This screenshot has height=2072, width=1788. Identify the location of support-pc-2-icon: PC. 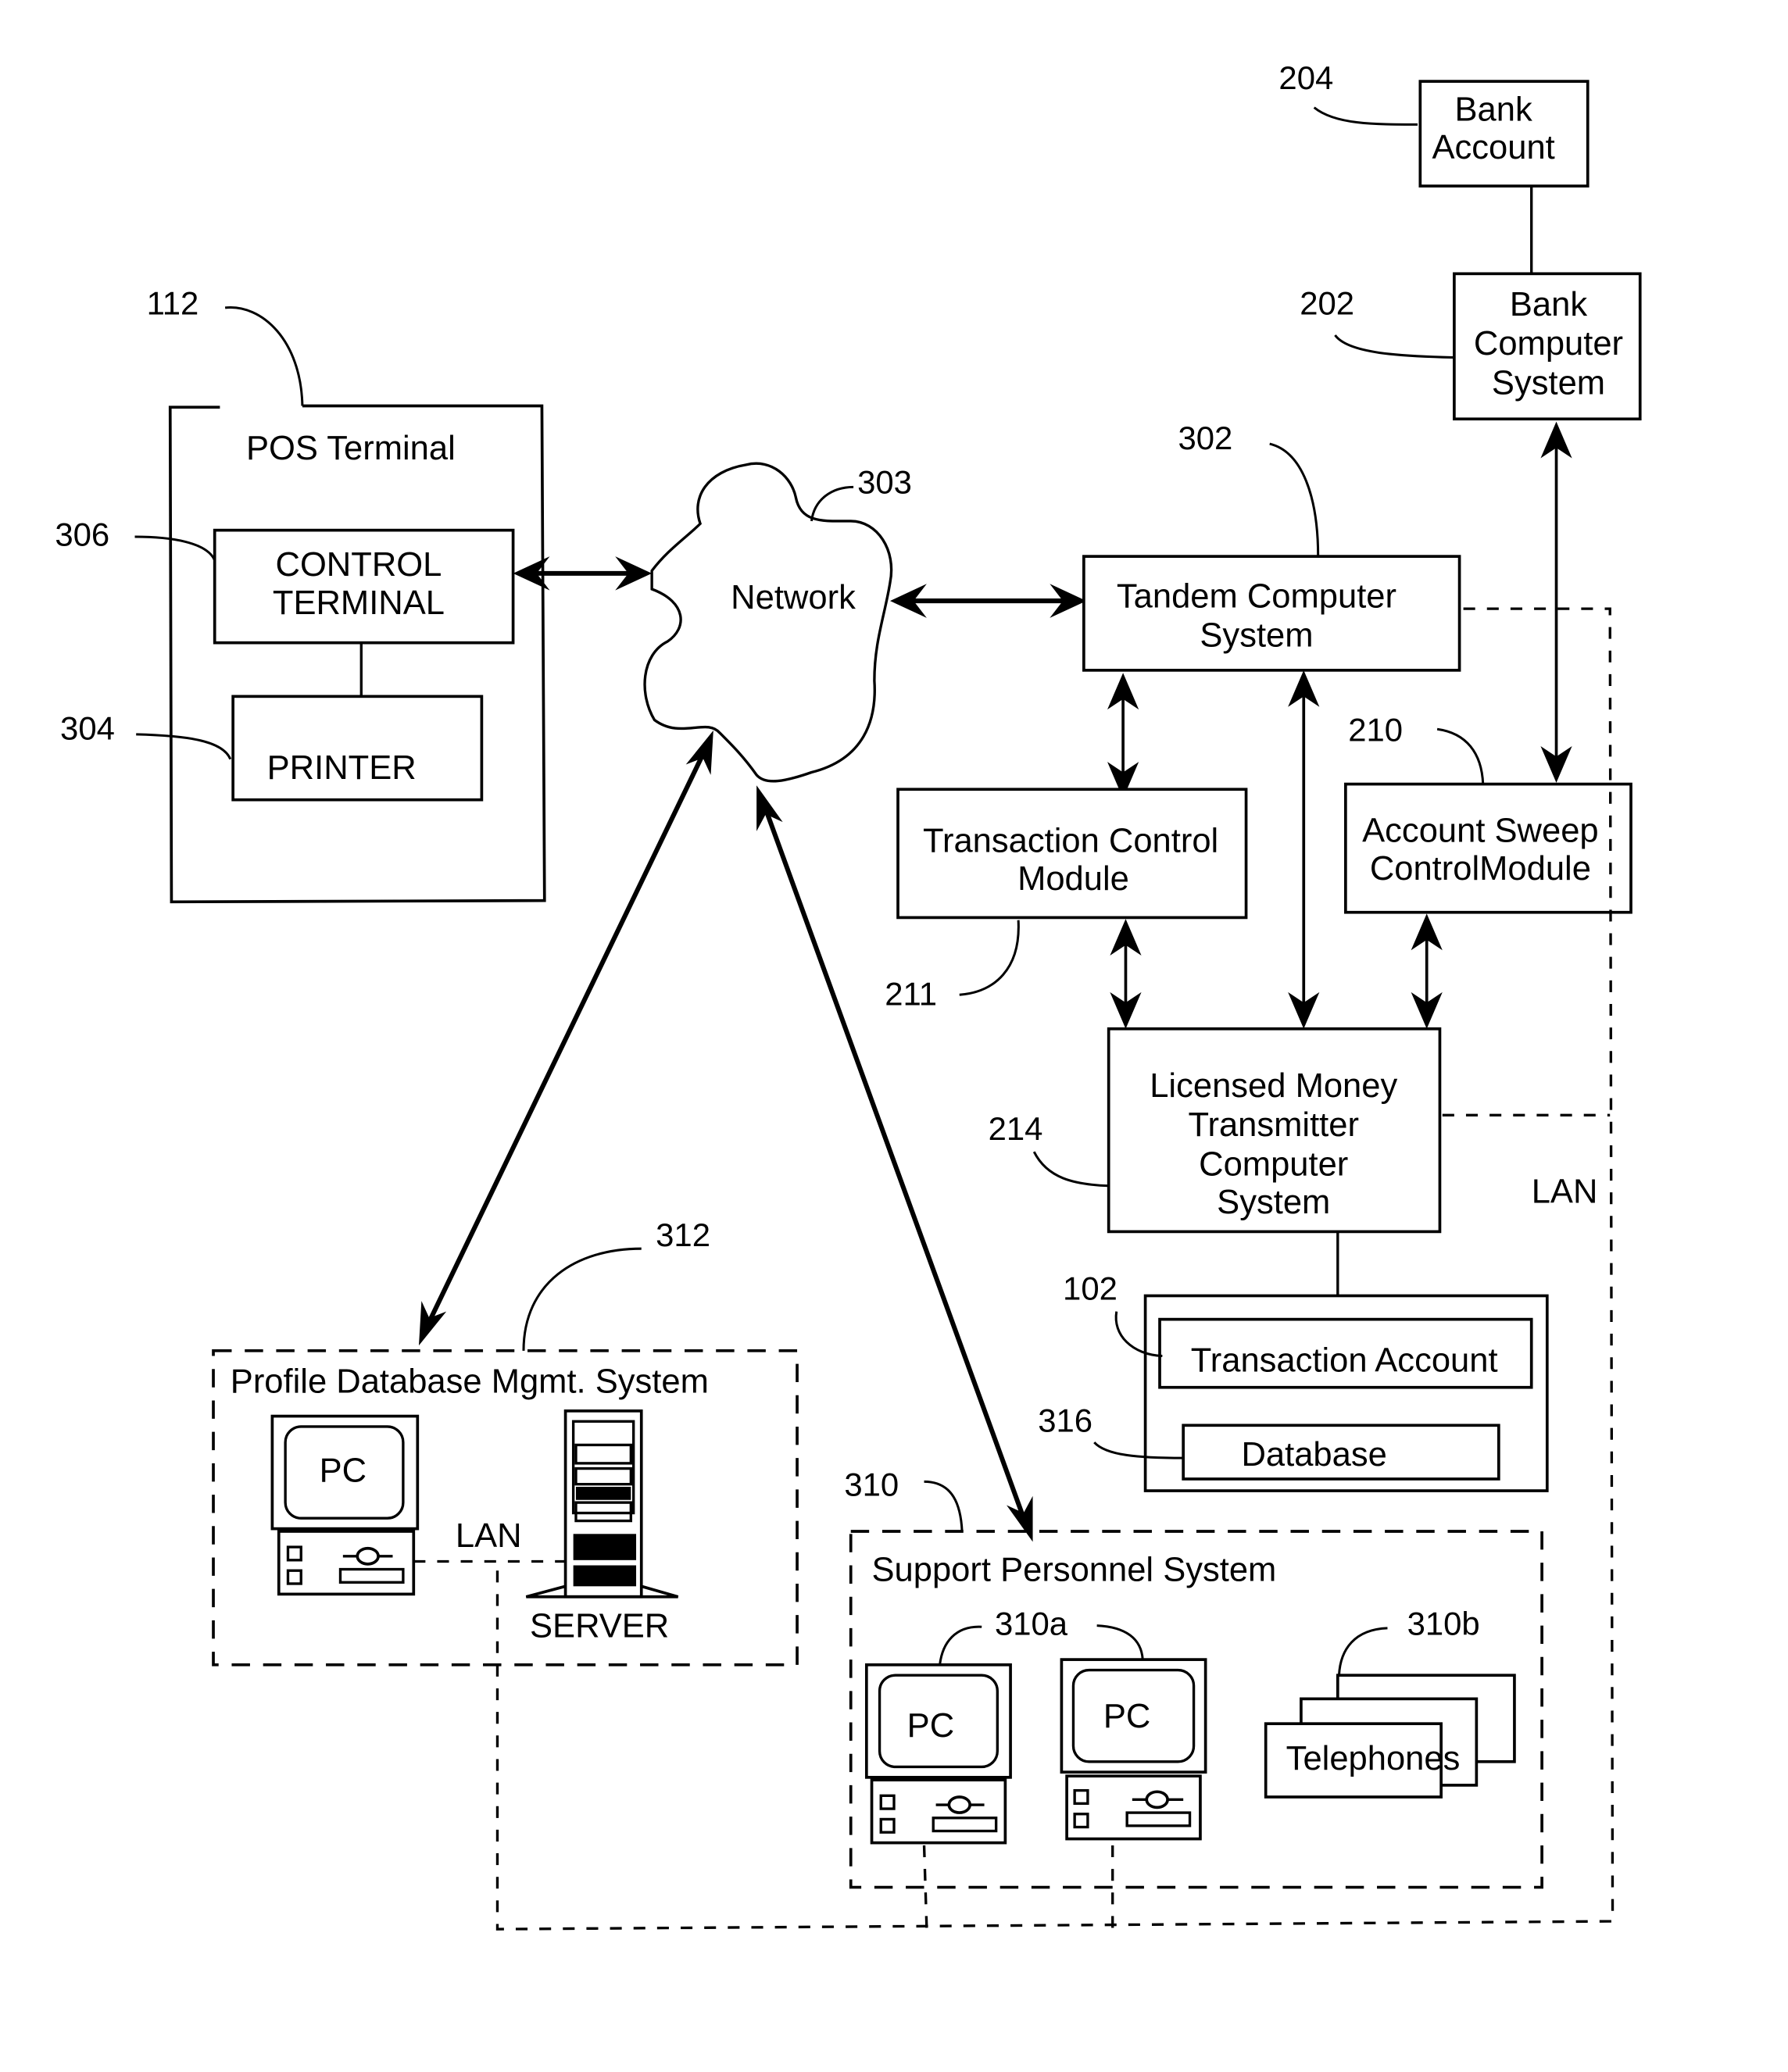
(1133, 1749).